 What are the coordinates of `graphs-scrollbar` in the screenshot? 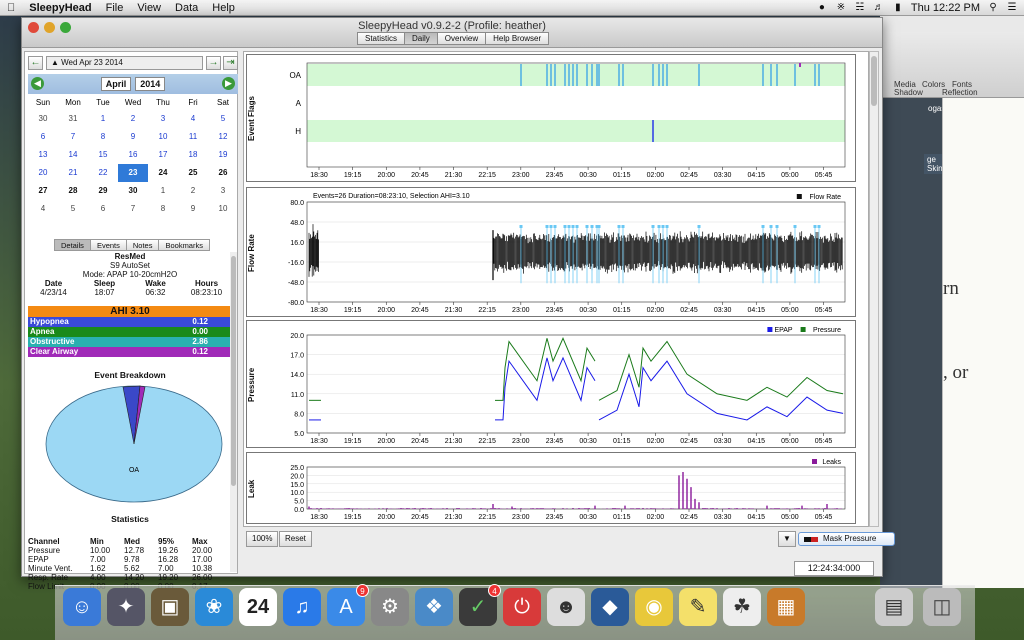 It's located at (874, 289).